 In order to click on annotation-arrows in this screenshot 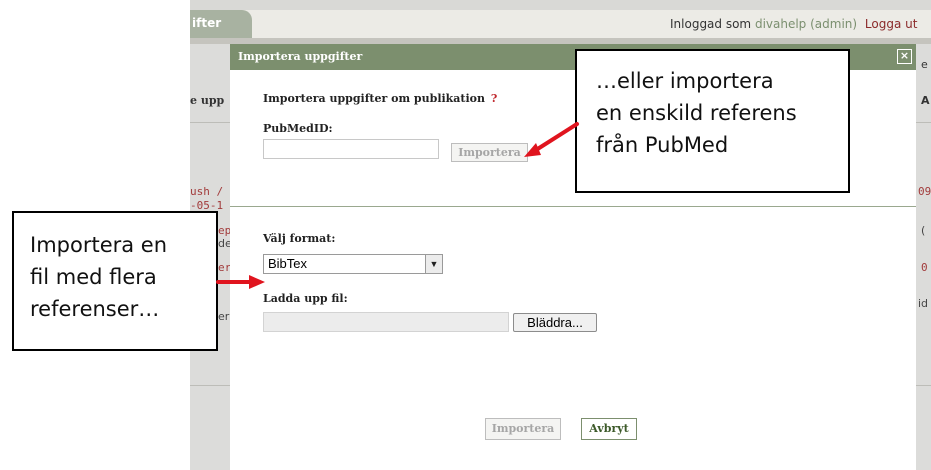, I will do `click(397, 205)`.